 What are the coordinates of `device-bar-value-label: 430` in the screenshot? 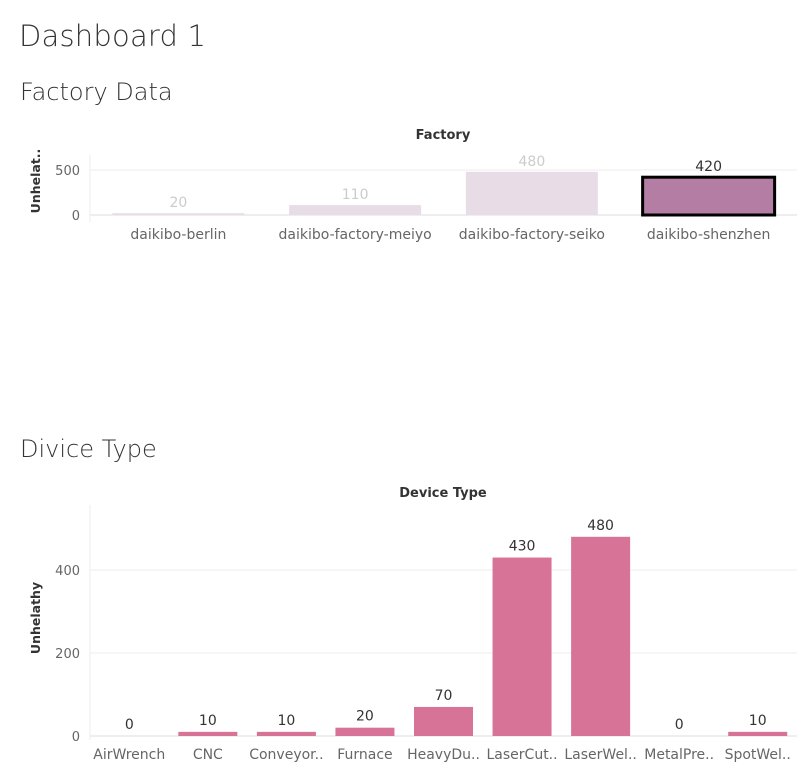 It's located at (522, 547).